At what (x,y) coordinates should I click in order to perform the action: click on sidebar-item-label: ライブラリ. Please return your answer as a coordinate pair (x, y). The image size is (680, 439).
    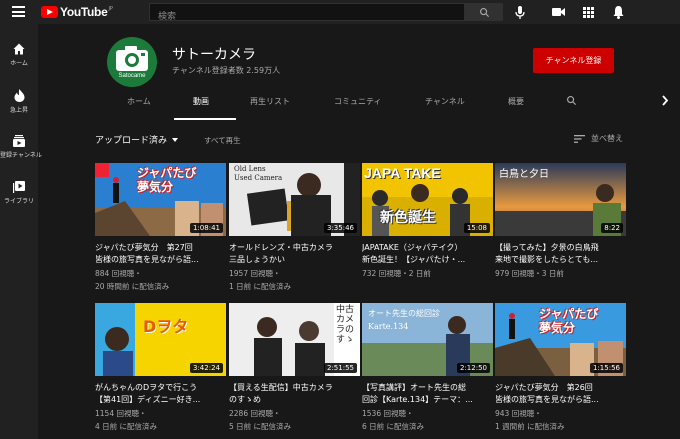
    Looking at the image, I should click on (18, 201).